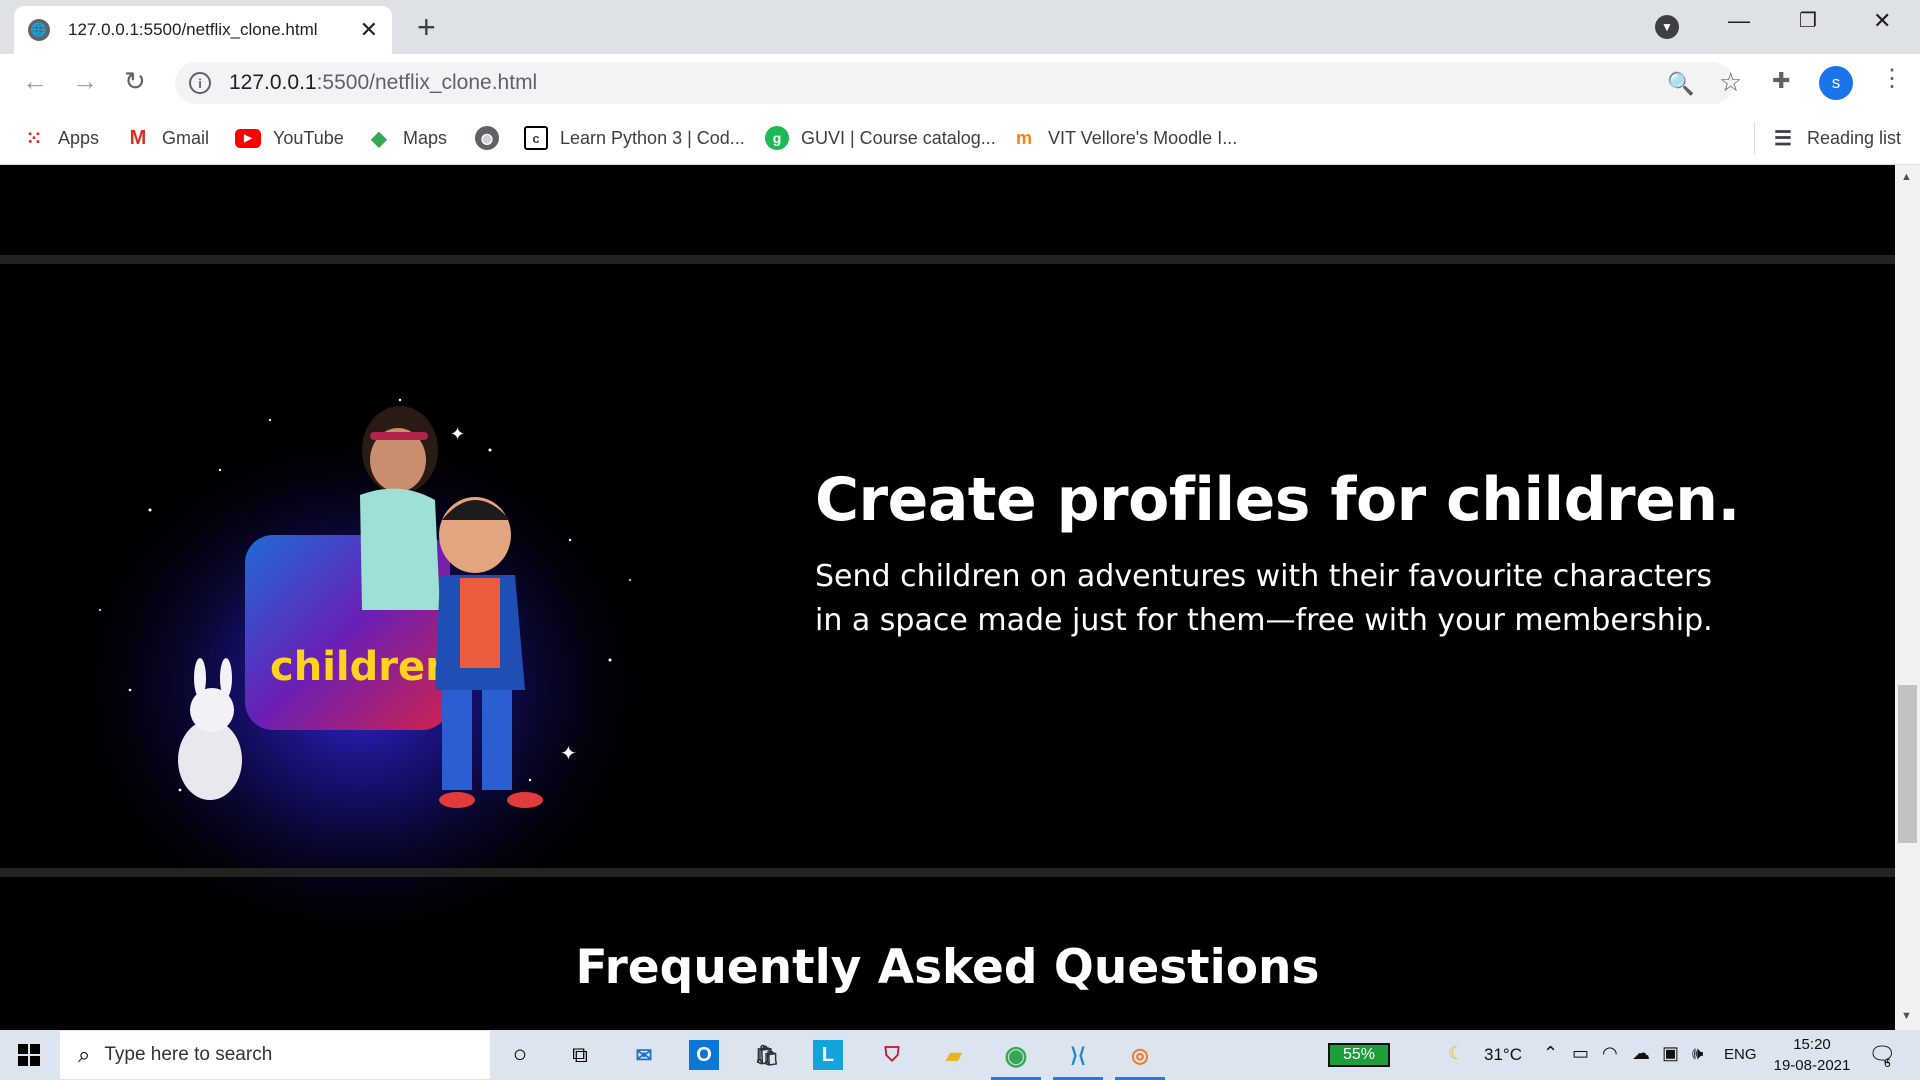 This screenshot has height=1080, width=1920. Describe the element at coordinates (426, 27) in the screenshot. I see `new-tab-button: +` at that location.